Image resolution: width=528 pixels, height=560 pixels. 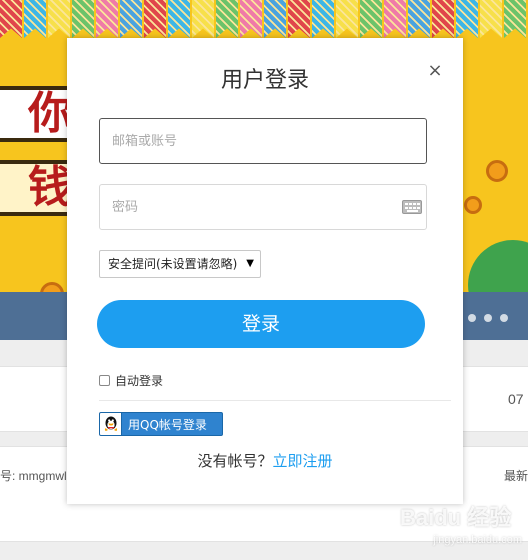 I want to click on keyboard-icon, so click(x=412, y=207).